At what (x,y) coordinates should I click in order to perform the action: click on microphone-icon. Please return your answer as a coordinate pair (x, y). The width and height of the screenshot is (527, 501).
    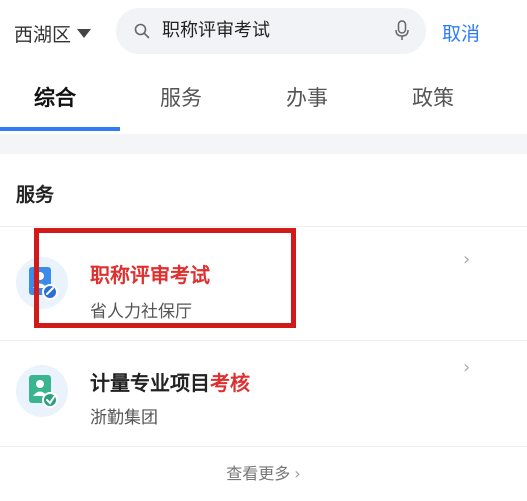
    Looking at the image, I should click on (402, 31).